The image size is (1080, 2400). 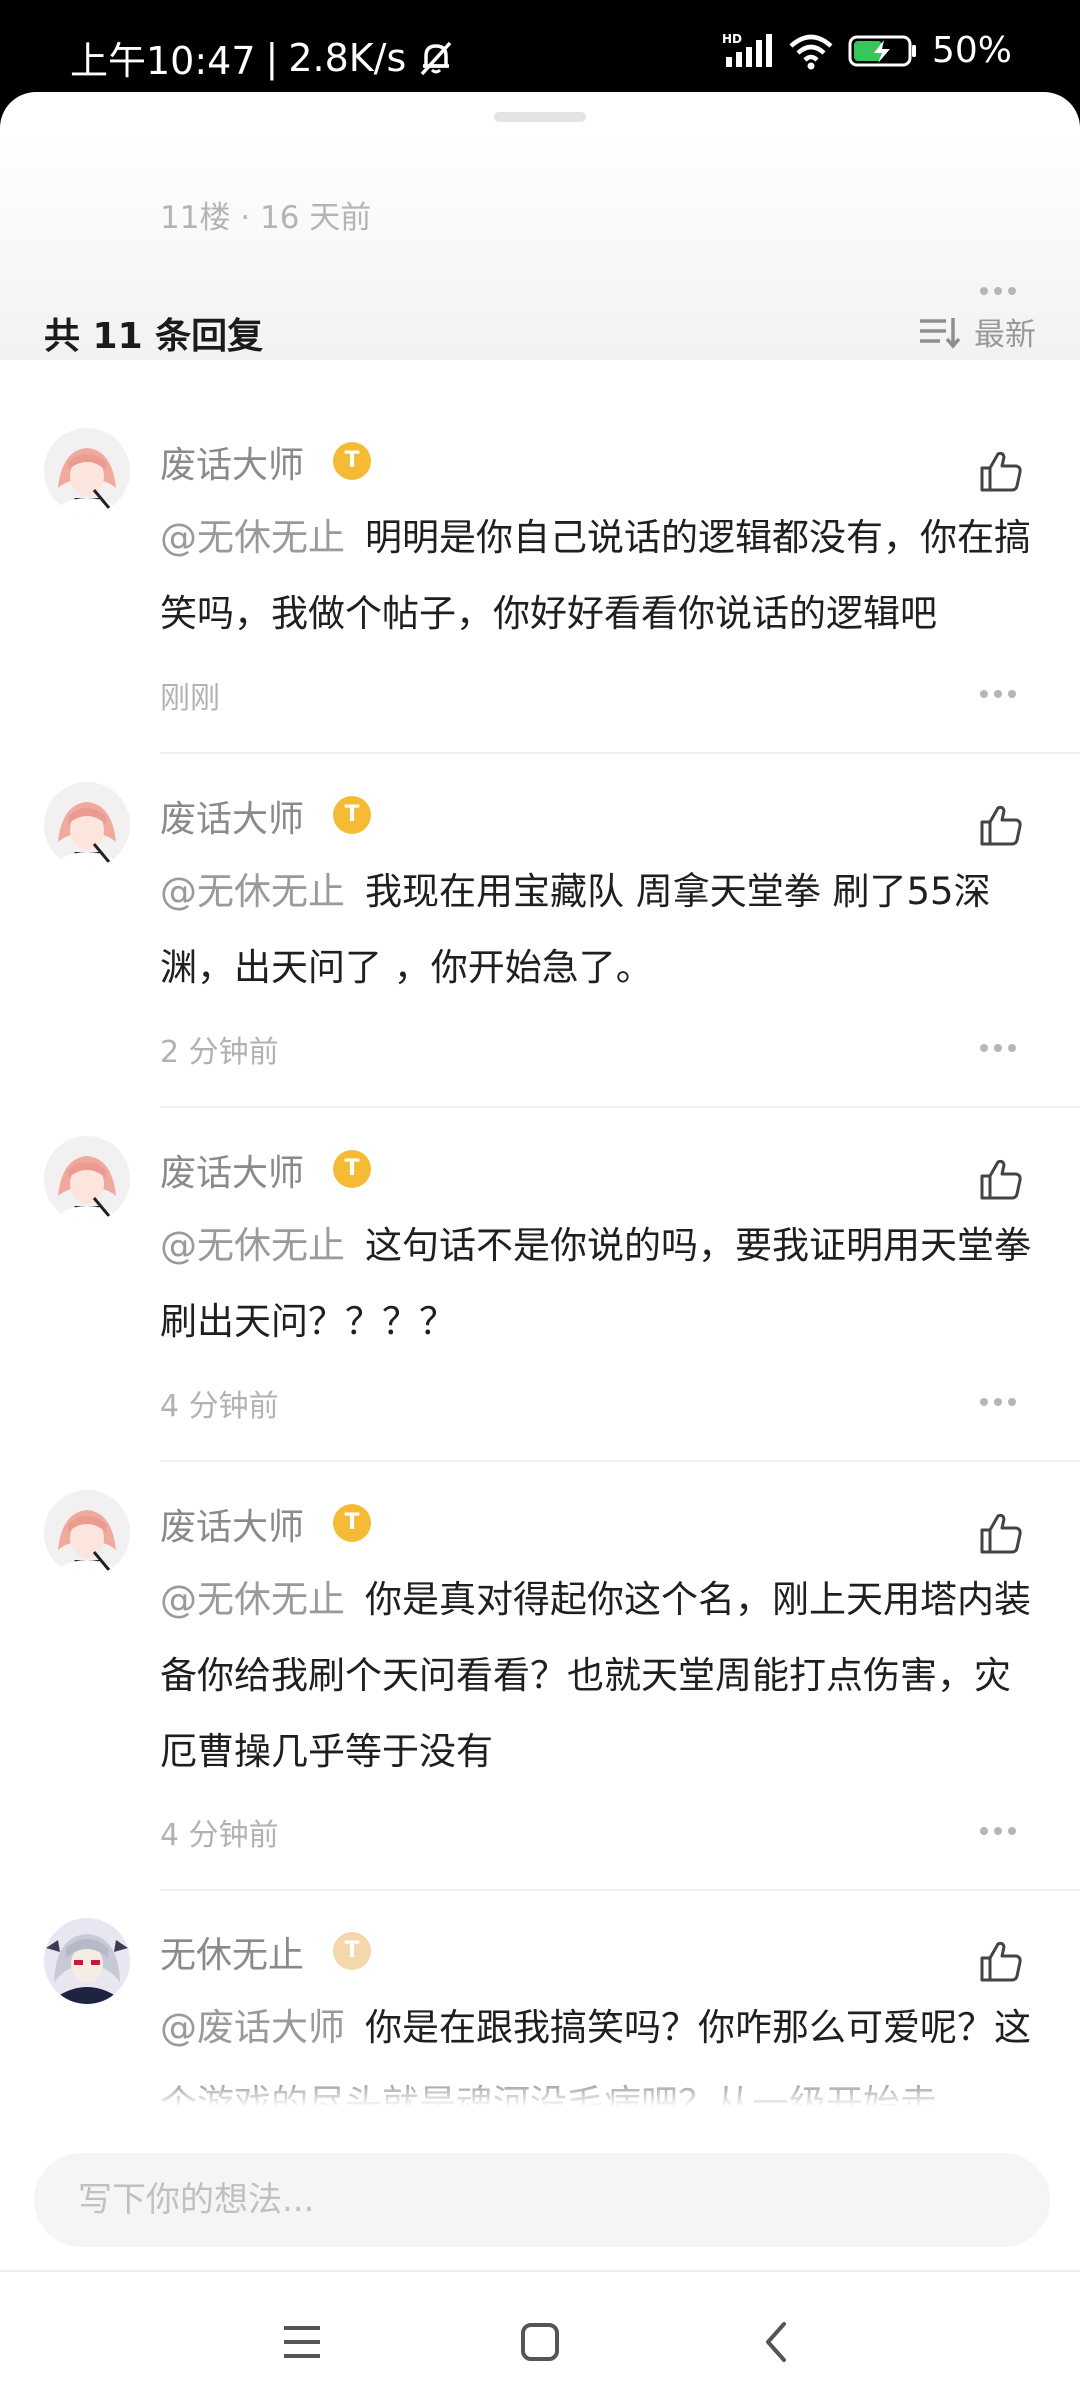 What do you see at coordinates (302, 2342) in the screenshot?
I see `menu-icon` at bounding box center [302, 2342].